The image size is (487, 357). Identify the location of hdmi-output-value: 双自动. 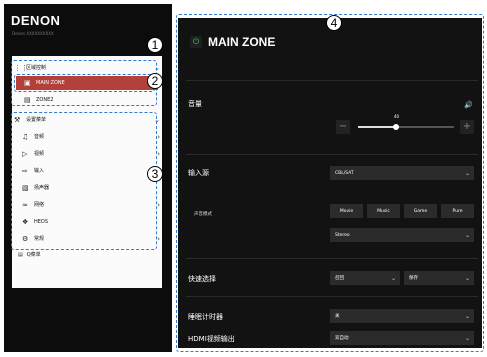
(342, 338).